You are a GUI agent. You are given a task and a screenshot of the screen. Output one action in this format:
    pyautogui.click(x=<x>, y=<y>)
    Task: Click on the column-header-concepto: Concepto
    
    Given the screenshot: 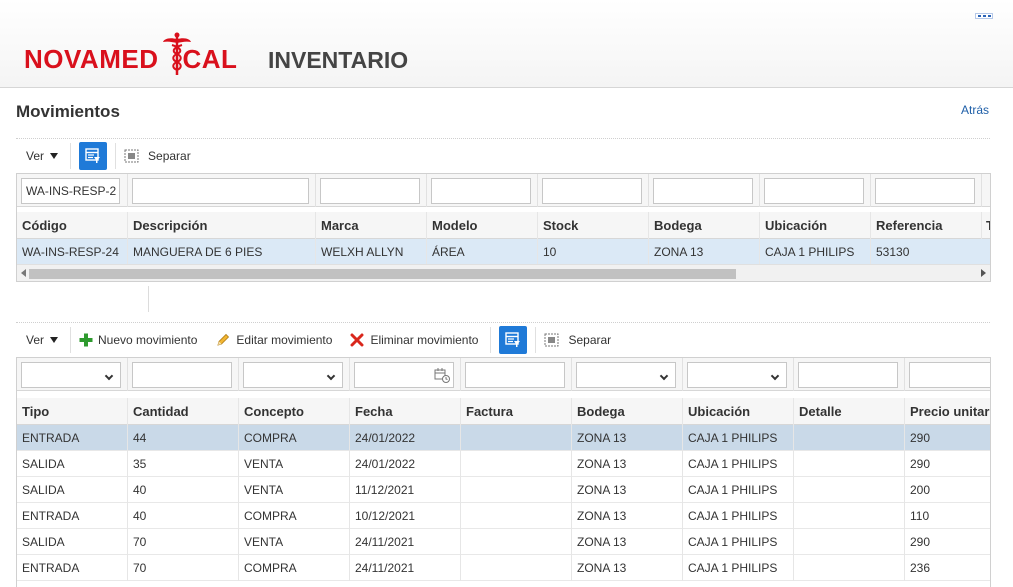 What is the action you would take?
    pyautogui.click(x=294, y=411)
    